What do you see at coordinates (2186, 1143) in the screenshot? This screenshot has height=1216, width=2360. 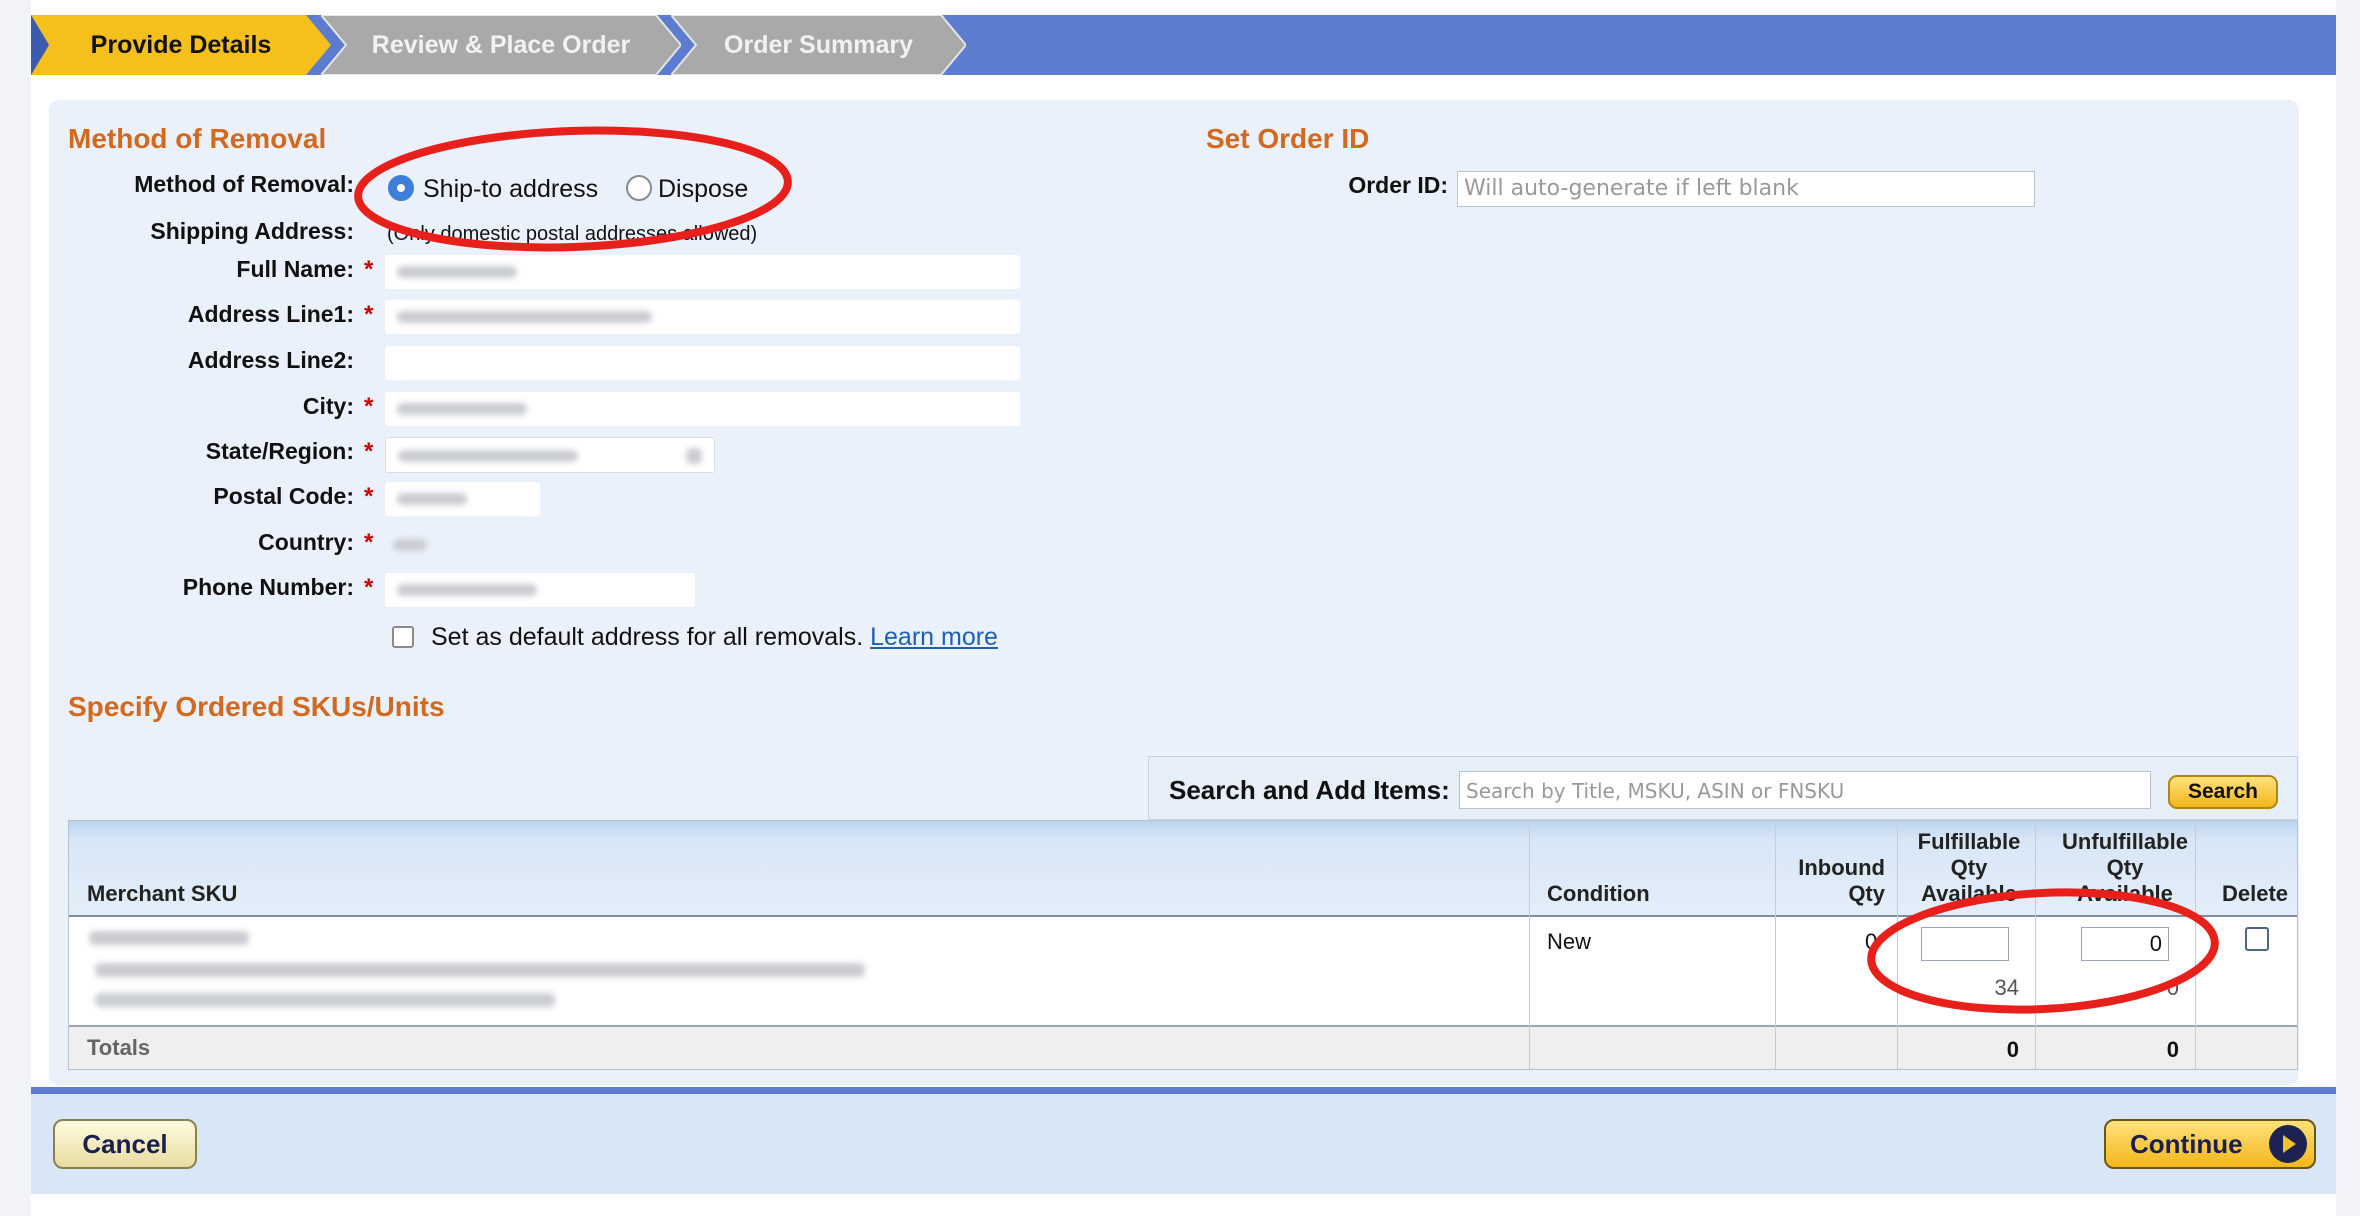 I see `continue-label: Continue` at bounding box center [2186, 1143].